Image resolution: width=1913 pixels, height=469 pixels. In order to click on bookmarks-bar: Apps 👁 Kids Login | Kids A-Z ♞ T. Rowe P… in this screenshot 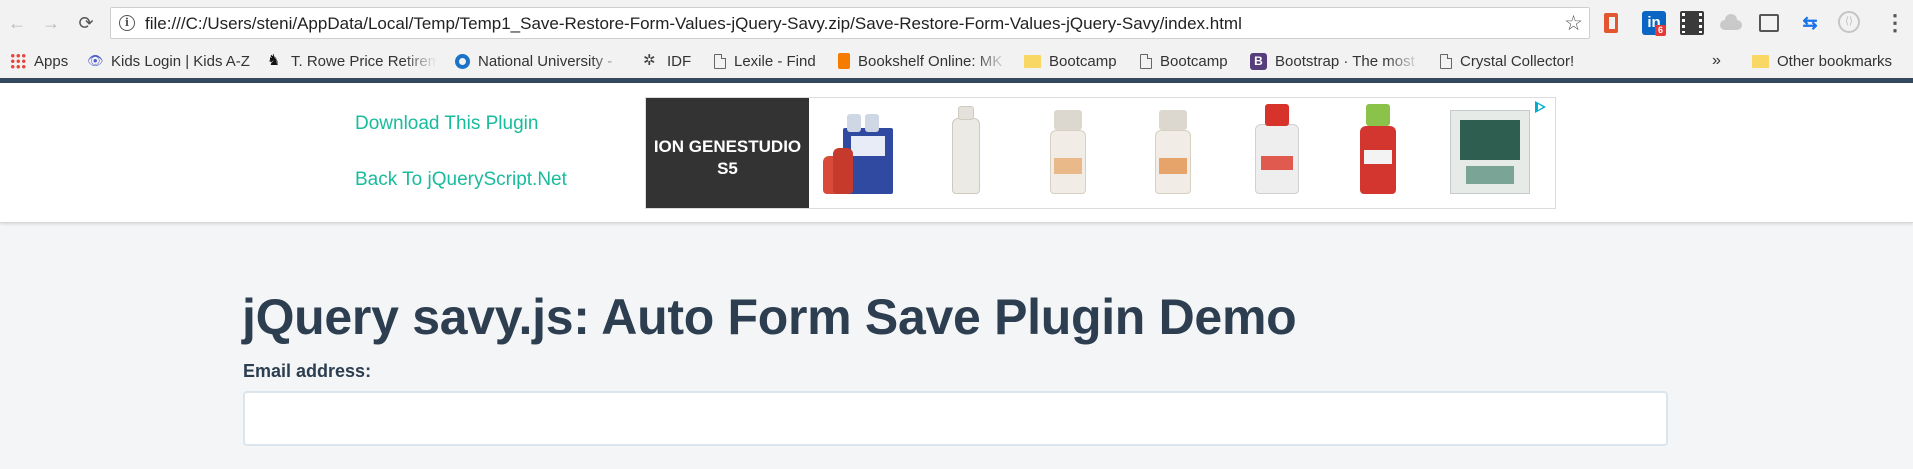, I will do `click(956, 61)`.